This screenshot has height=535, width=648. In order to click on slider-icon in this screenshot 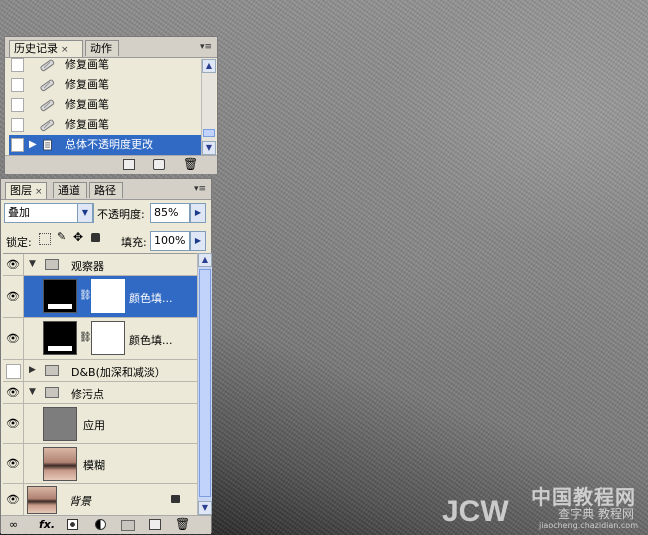, I will do `click(60, 306)`.